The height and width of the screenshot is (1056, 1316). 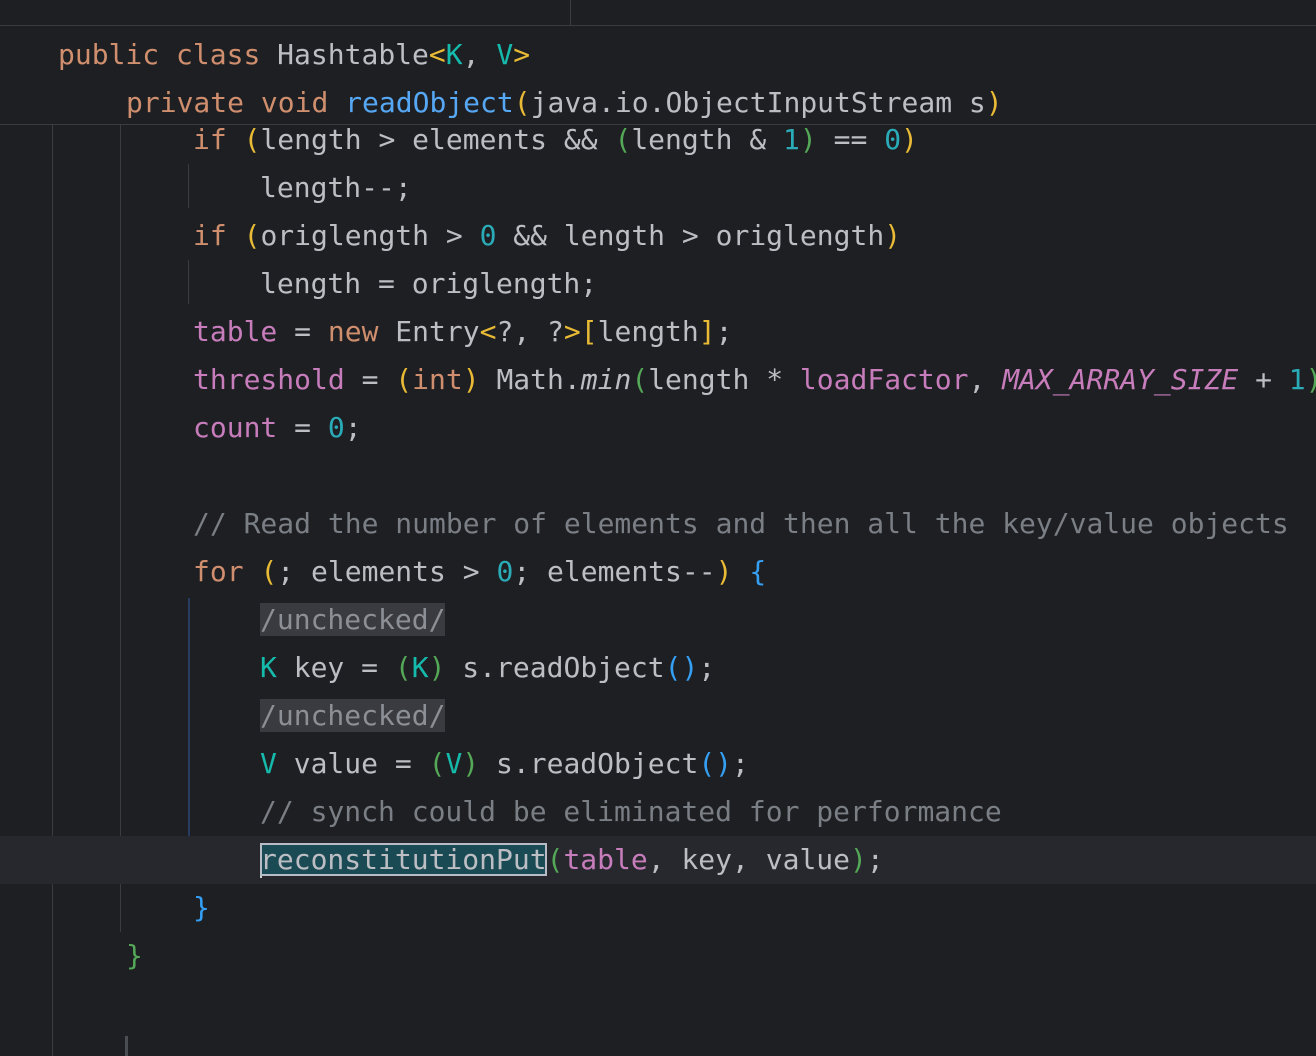 I want to click on field: loadFactor, so click(x=884, y=379).